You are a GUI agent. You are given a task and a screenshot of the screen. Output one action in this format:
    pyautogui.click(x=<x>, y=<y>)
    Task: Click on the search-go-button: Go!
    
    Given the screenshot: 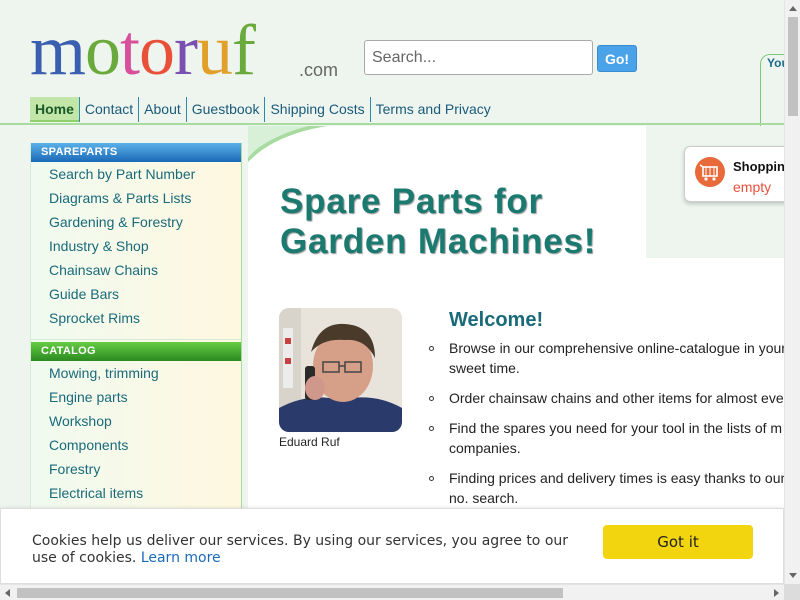 What is the action you would take?
    pyautogui.click(x=617, y=58)
    